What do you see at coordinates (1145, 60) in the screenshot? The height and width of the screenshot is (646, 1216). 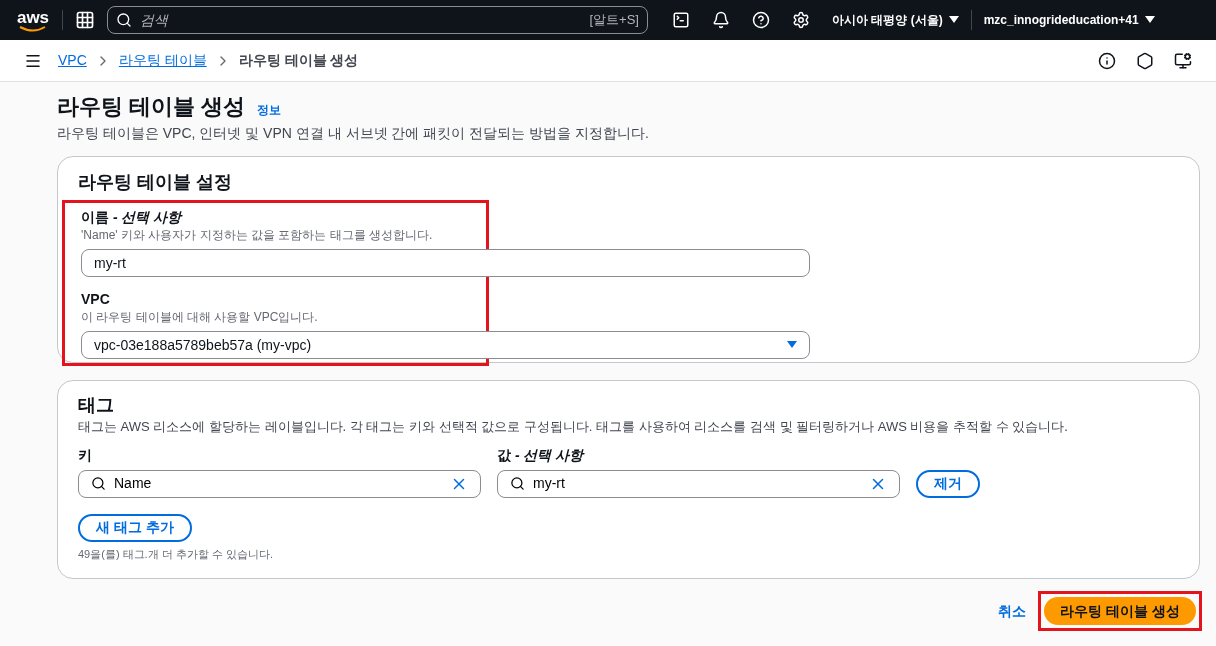 I see `hexagon-icon` at bounding box center [1145, 60].